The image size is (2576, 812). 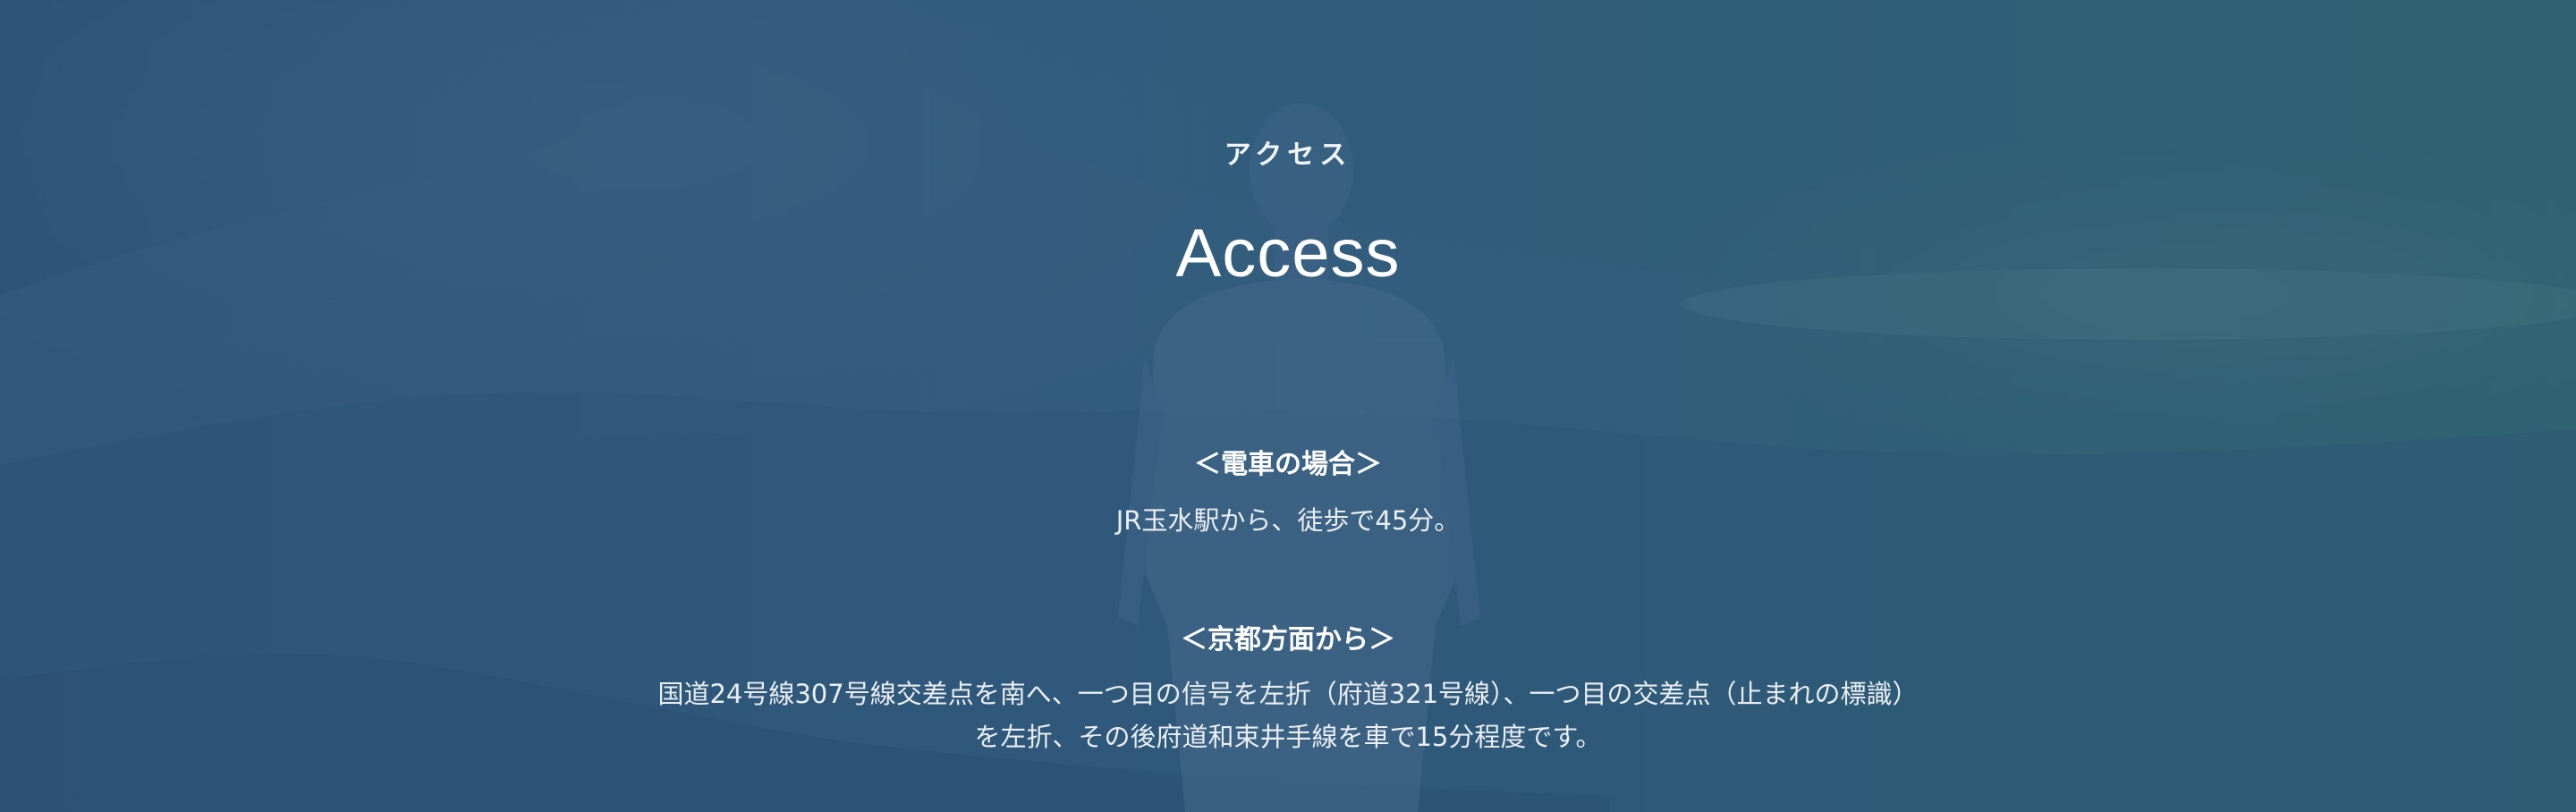 I want to click on train-access-text: JR玉水駅から、徒歩で45分。, so click(x=1288, y=520).